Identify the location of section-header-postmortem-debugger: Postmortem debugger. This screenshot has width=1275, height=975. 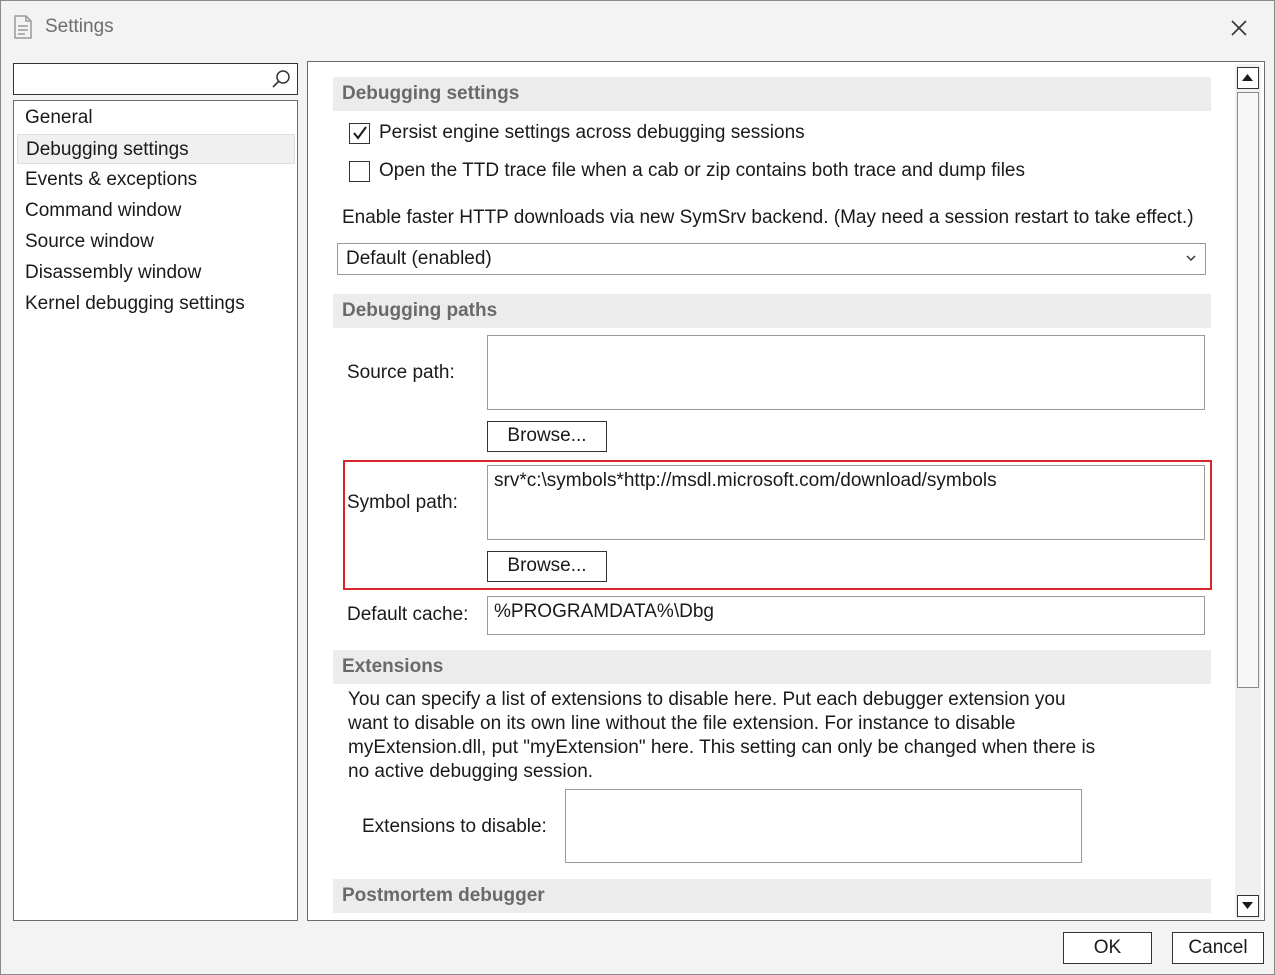
(772, 896).